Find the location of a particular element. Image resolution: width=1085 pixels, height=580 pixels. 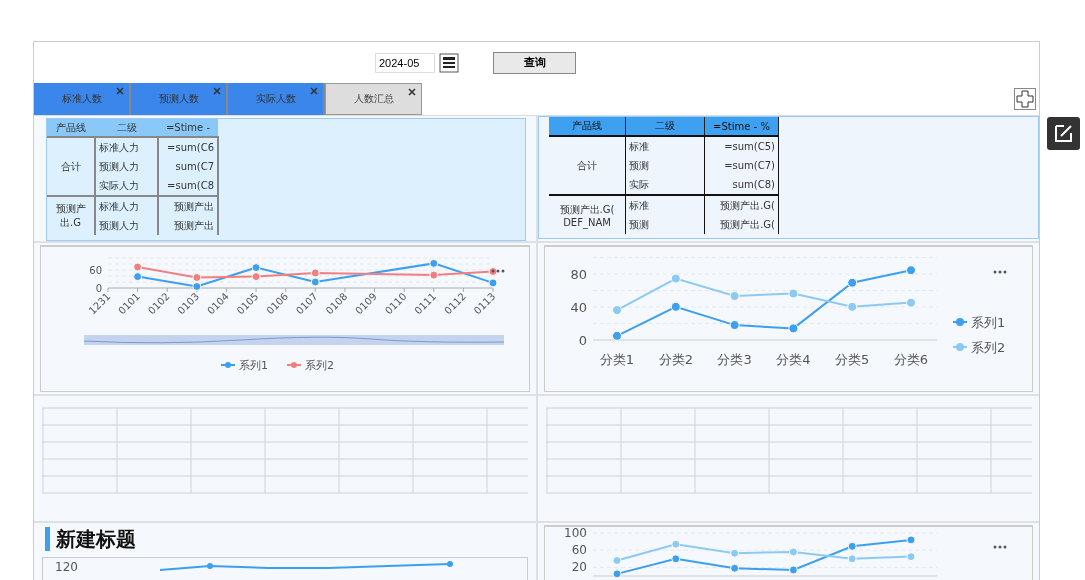

tab: 实际人数 is located at coordinates (276, 99).